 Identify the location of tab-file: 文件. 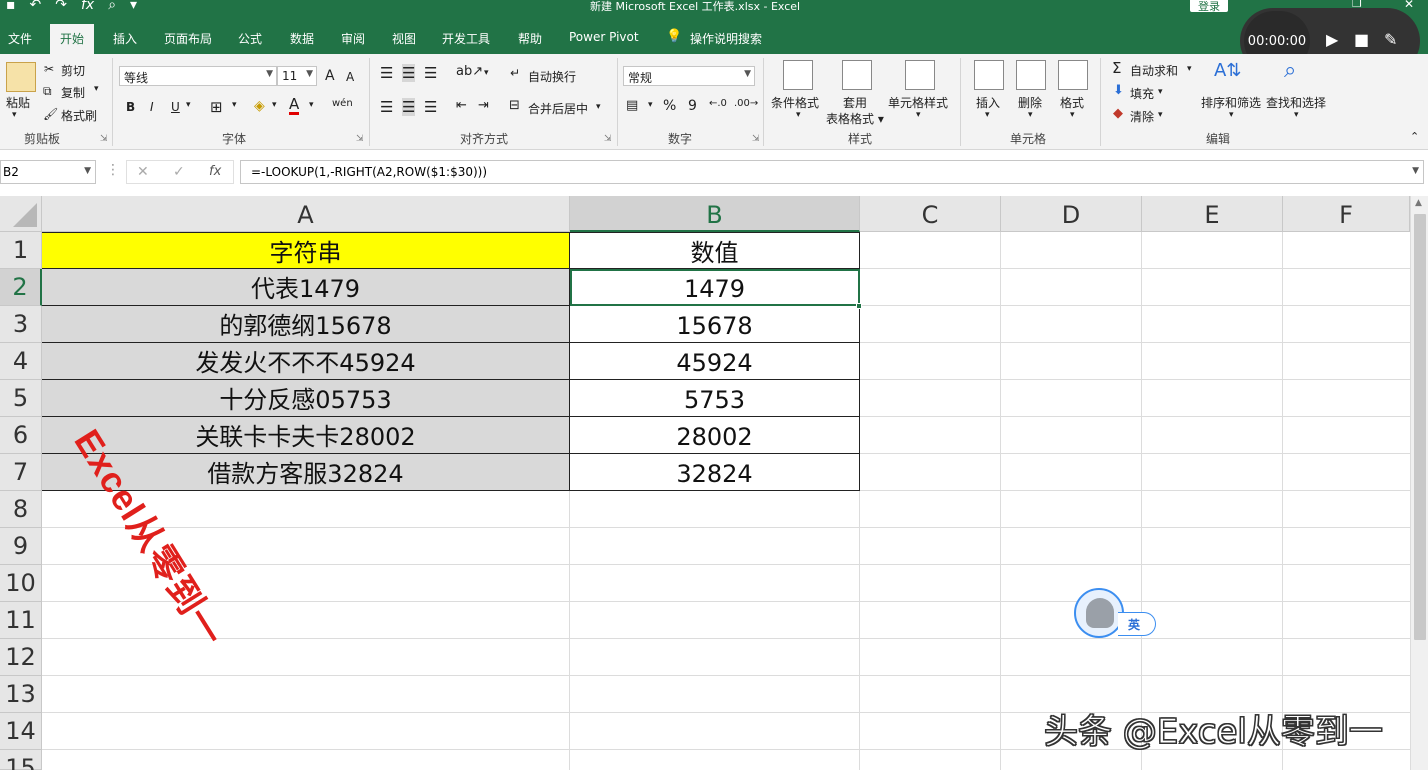
(20, 38).